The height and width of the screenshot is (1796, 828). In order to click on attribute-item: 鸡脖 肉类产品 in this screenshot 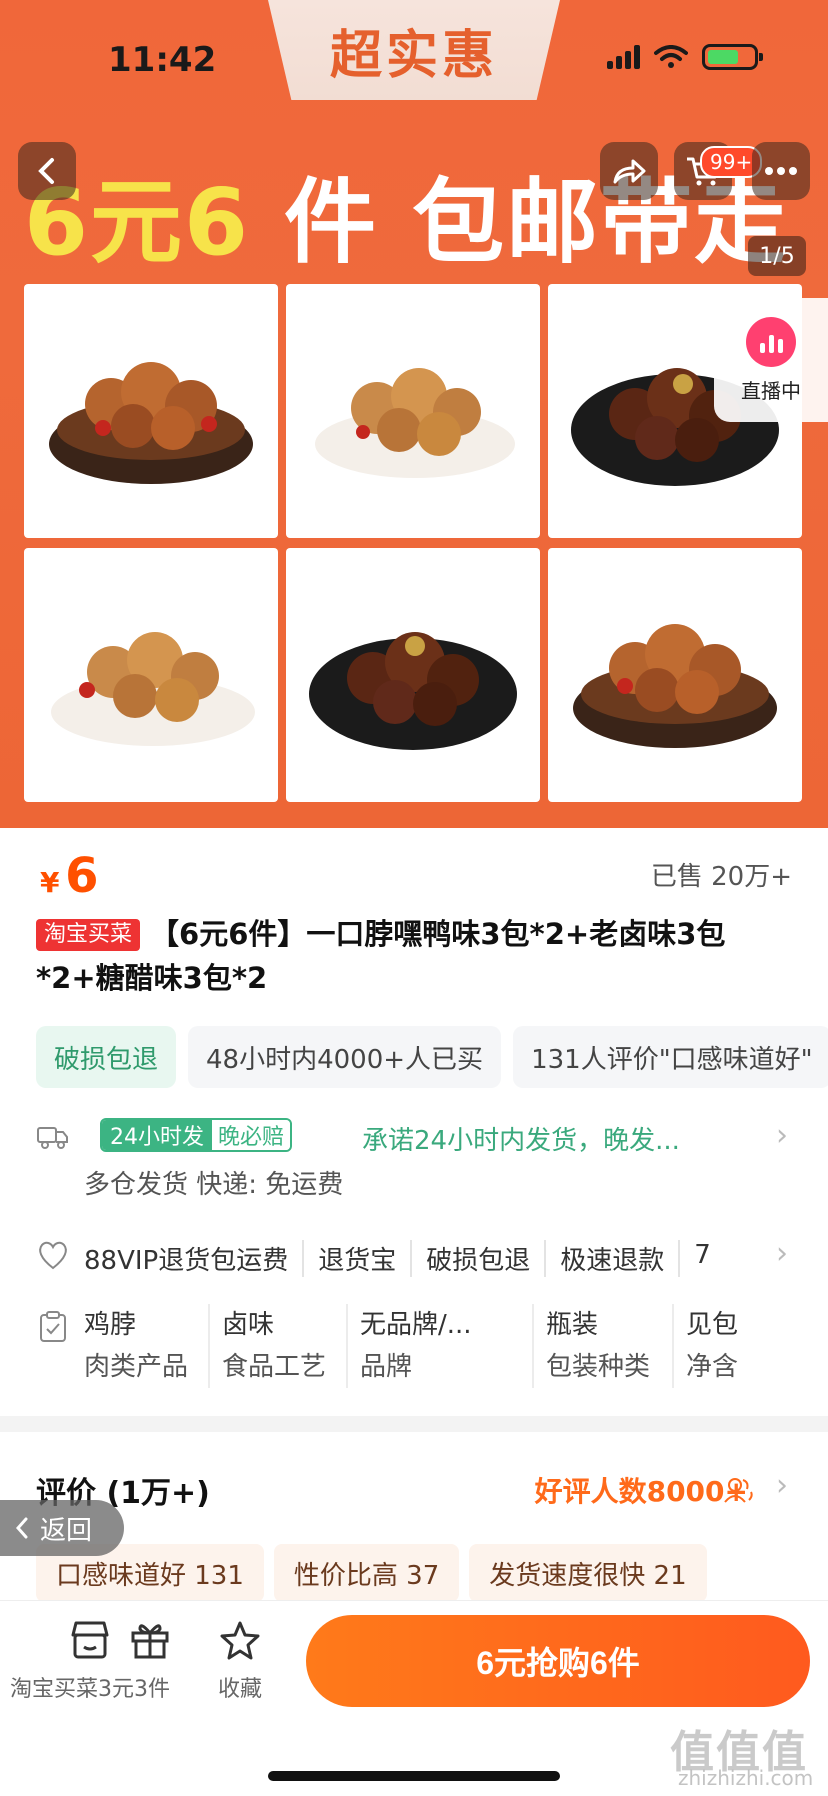, I will do `click(146, 1346)`.